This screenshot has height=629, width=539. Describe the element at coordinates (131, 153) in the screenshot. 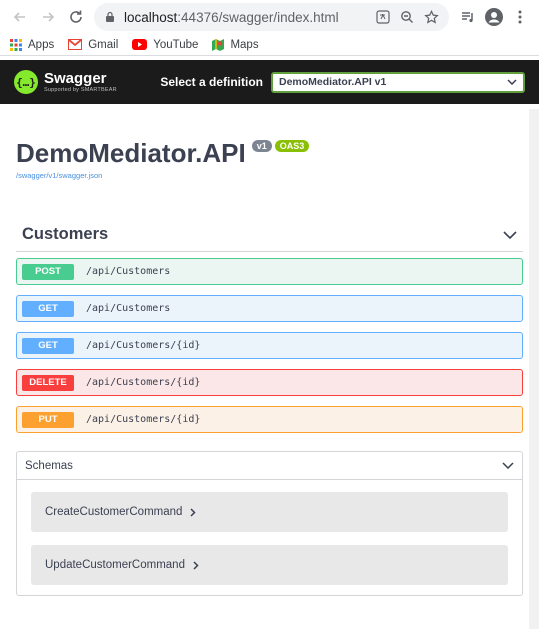

I see `api-title: DemoMediator.API` at that location.